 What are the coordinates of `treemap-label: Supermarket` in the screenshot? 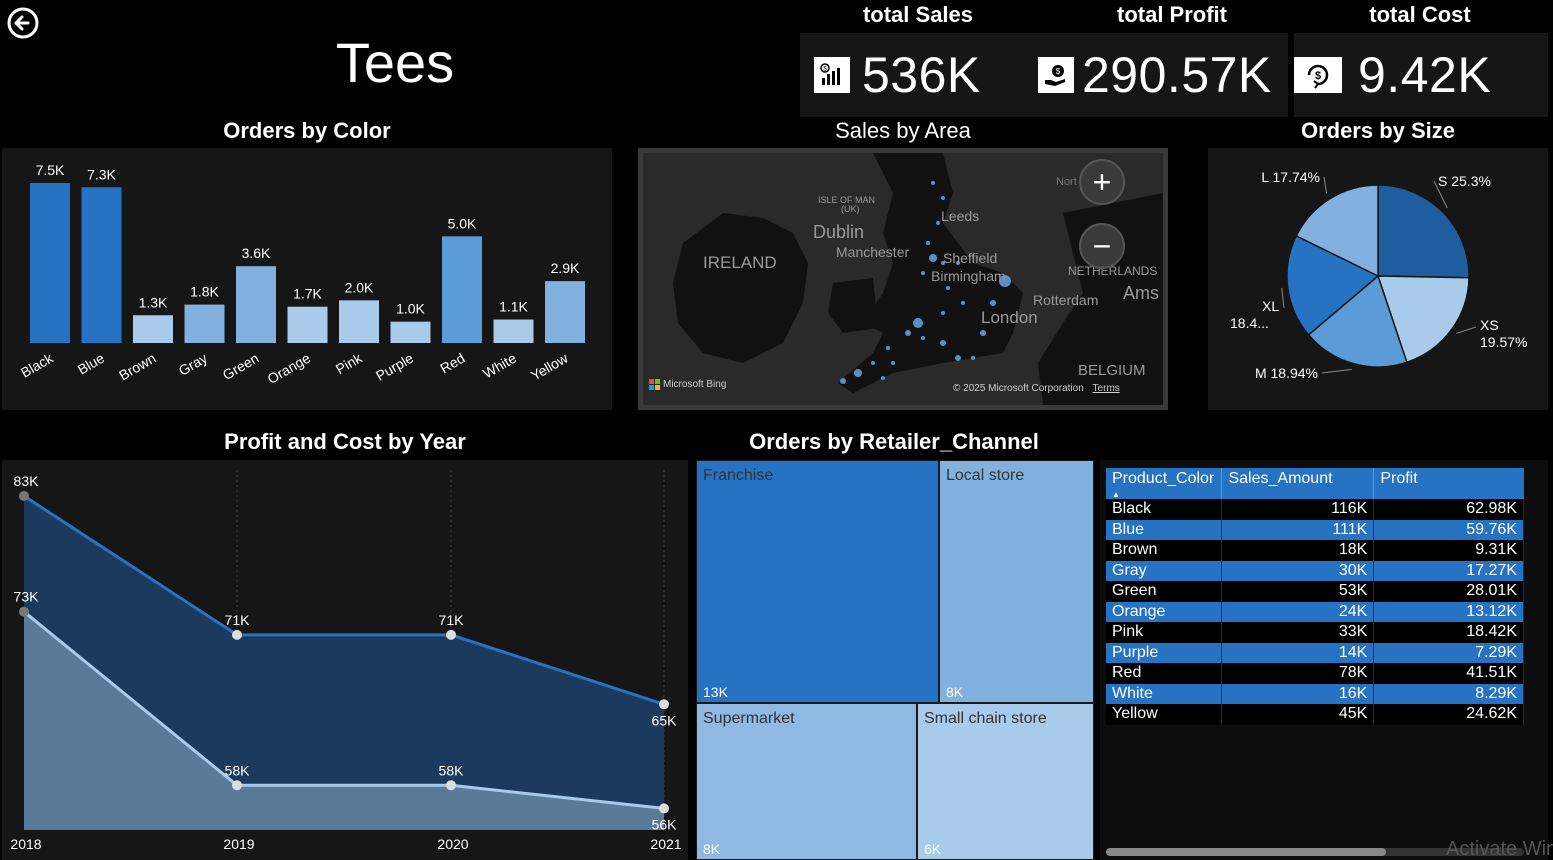 It's located at (749, 718).